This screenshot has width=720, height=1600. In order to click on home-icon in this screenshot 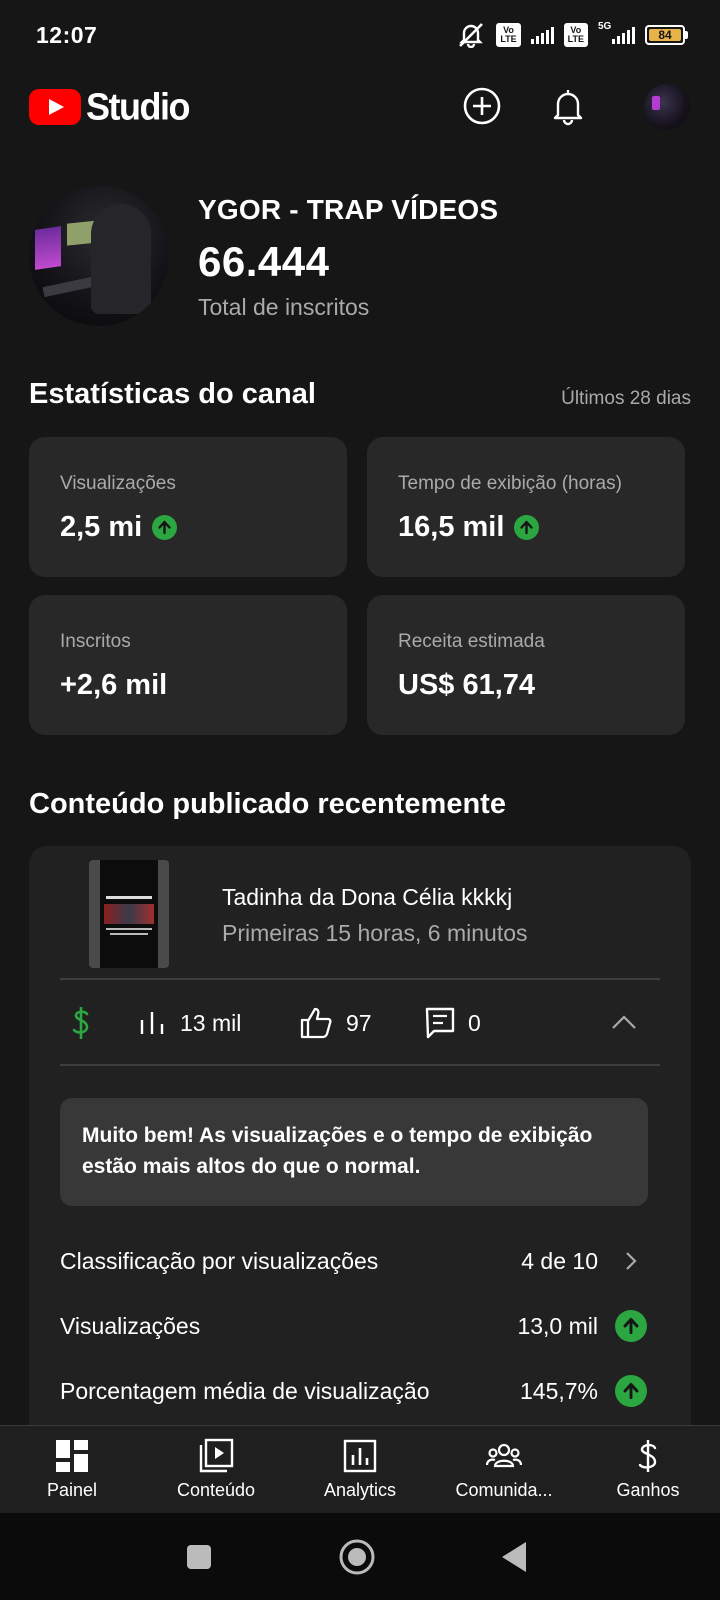, I will do `click(357, 1557)`.